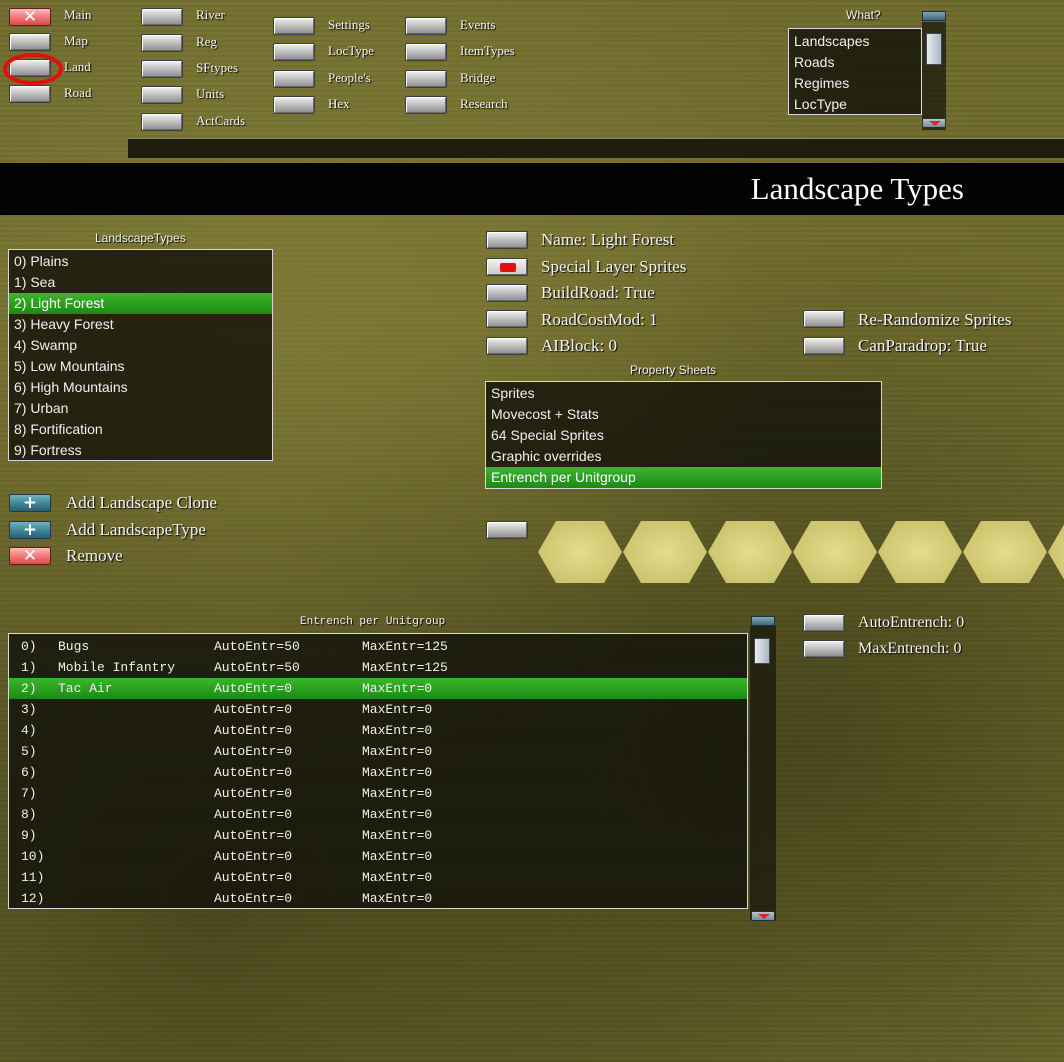 The height and width of the screenshot is (1062, 1064). What do you see at coordinates (683, 393) in the screenshot?
I see `property-sheet-item: Sprites` at bounding box center [683, 393].